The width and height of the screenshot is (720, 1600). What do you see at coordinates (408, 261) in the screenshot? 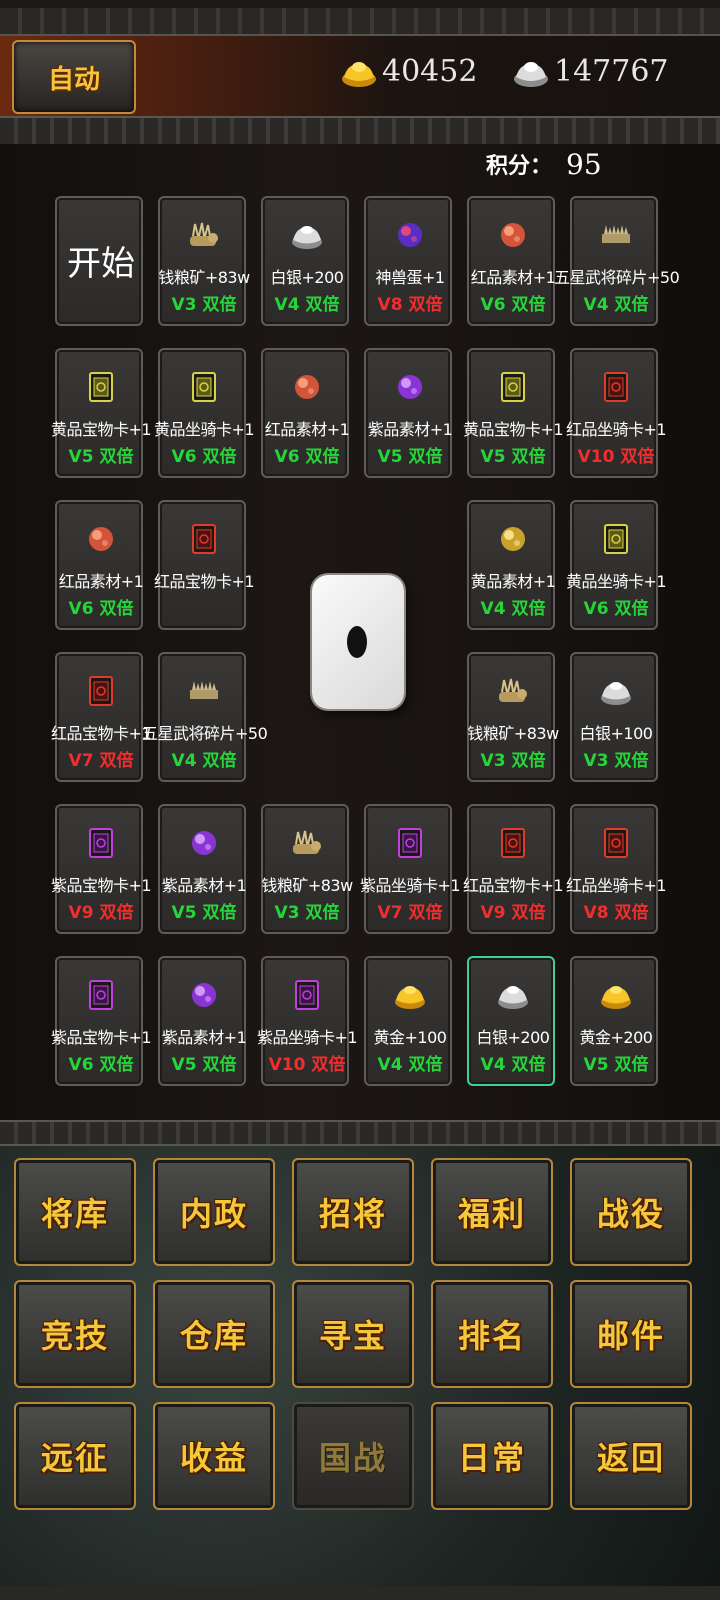
I see `board-cell: 神兽蛋+1 V8 双倍` at bounding box center [408, 261].